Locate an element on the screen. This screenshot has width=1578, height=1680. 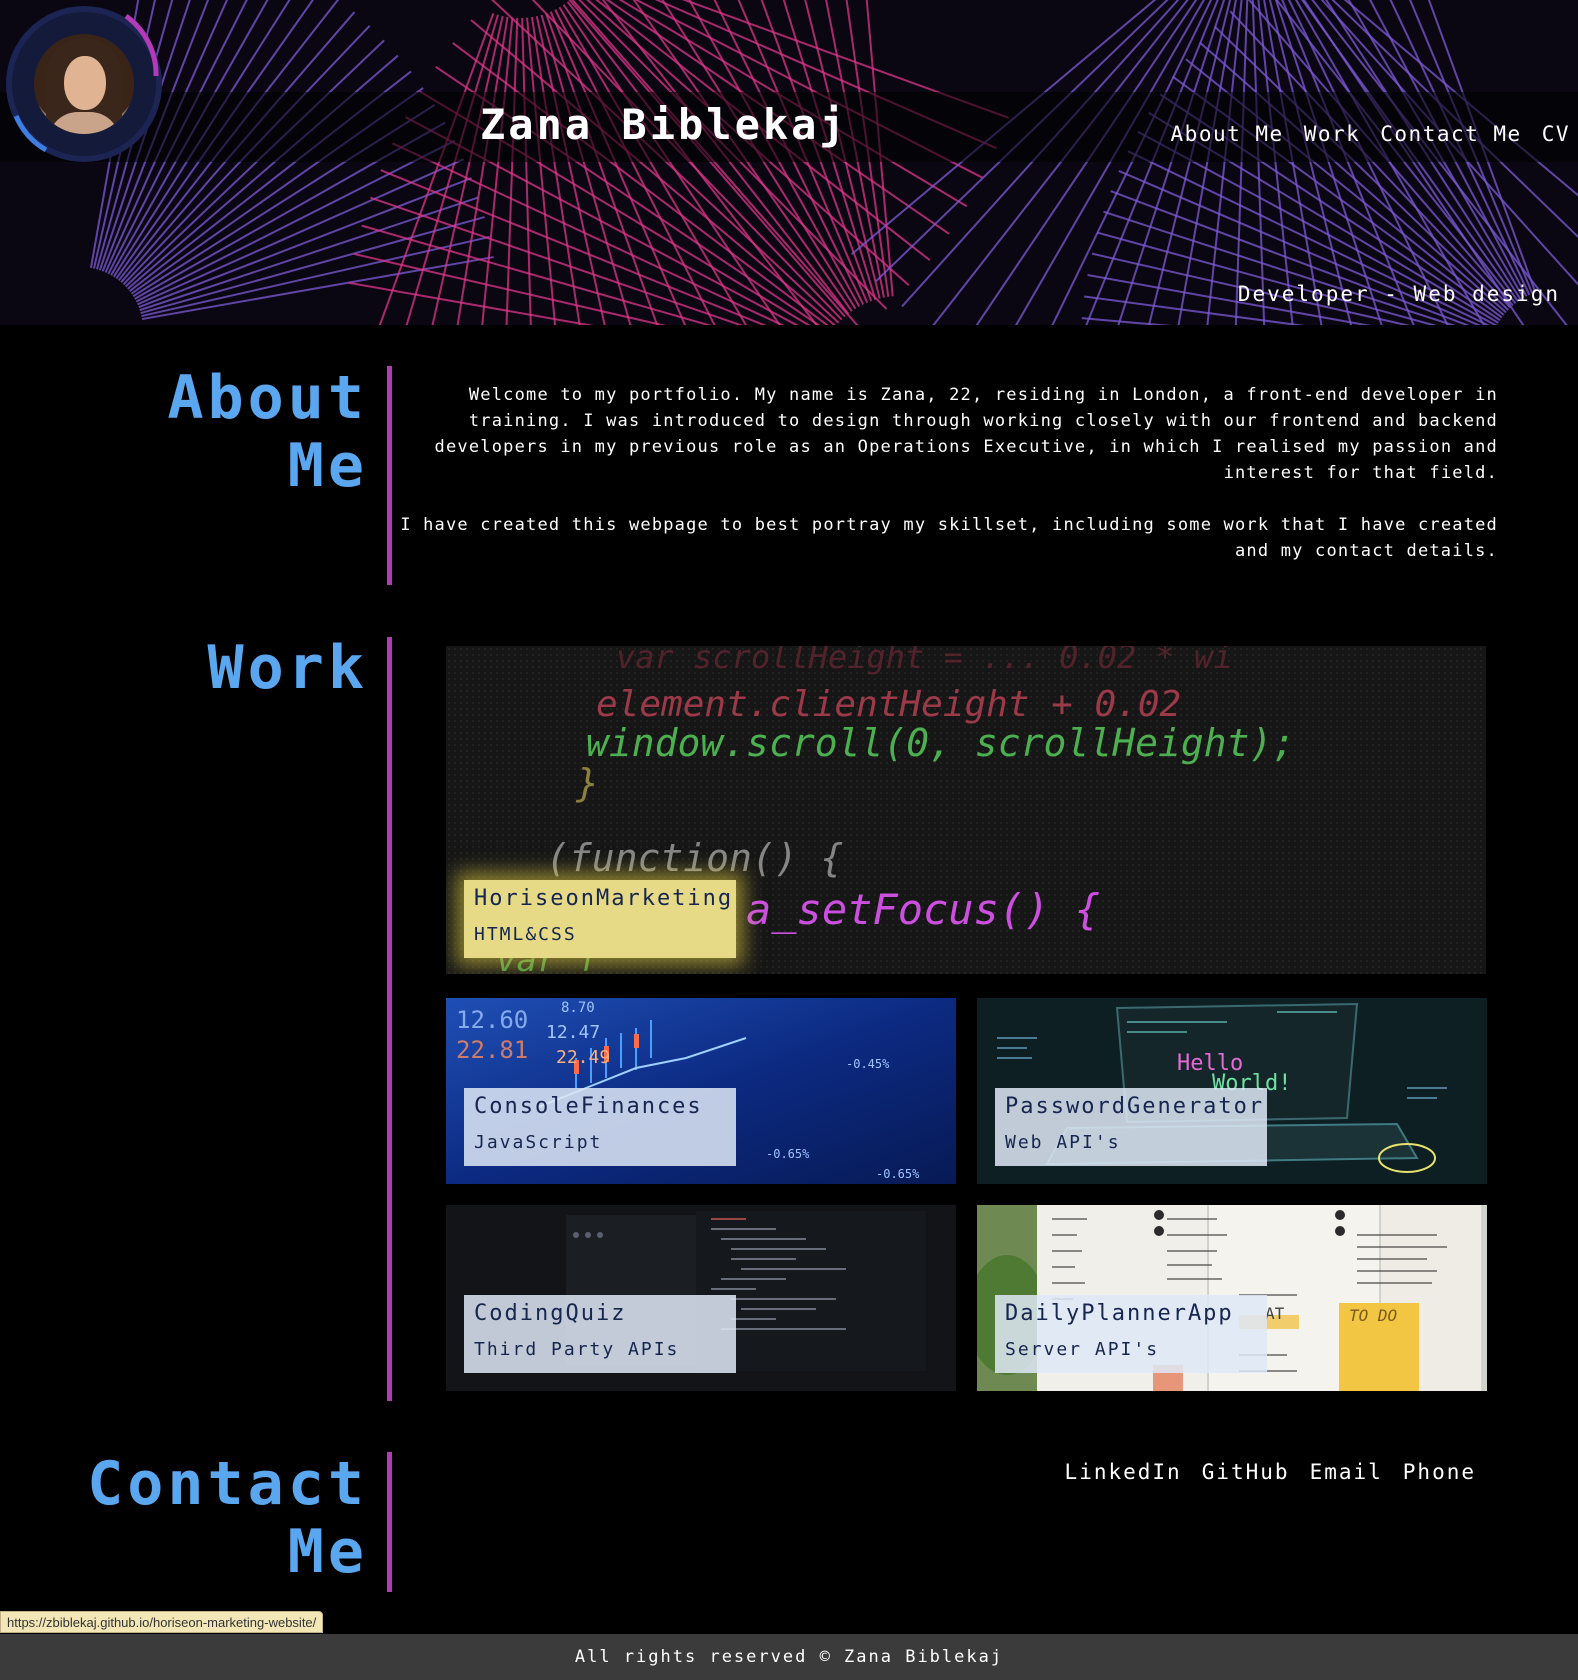
svg-text: 12.47 is located at coordinates (573, 1032).